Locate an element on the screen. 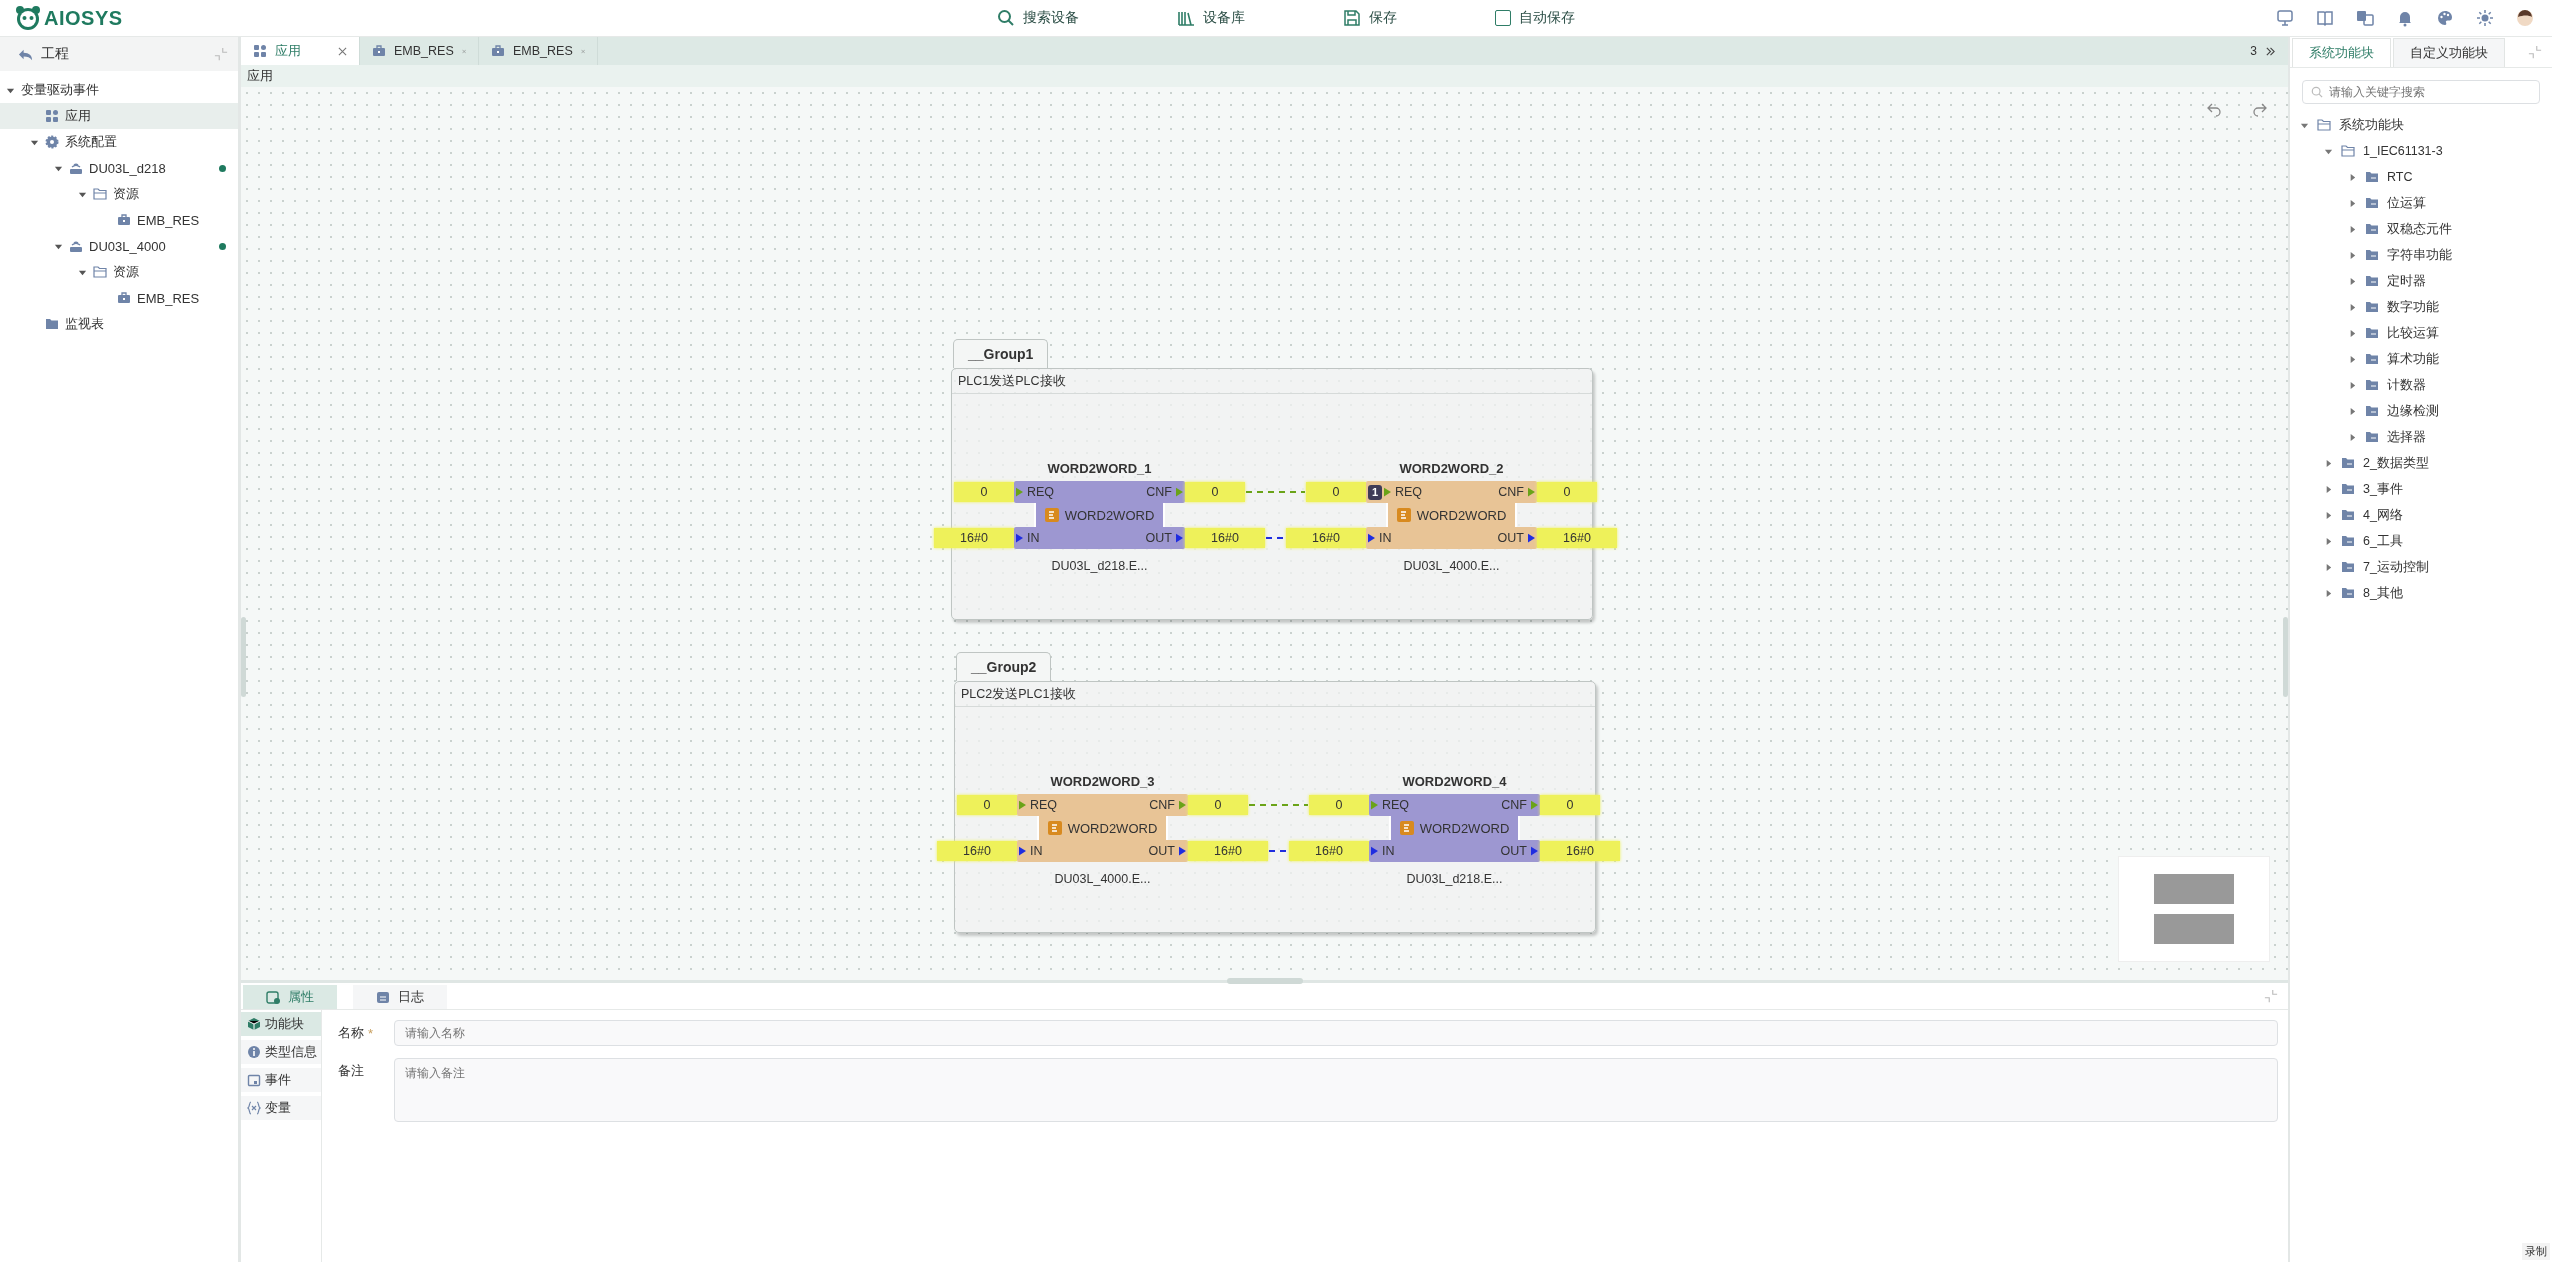  group-tab: __Group2 is located at coordinates (1004, 666).